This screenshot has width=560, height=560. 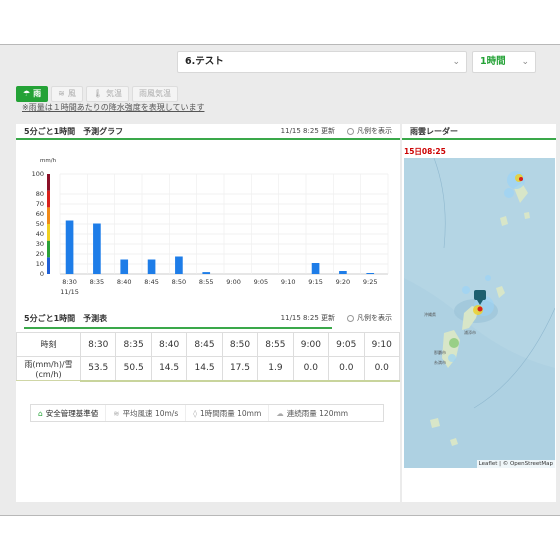 I want to click on time-cell: 9:05, so click(x=346, y=344).